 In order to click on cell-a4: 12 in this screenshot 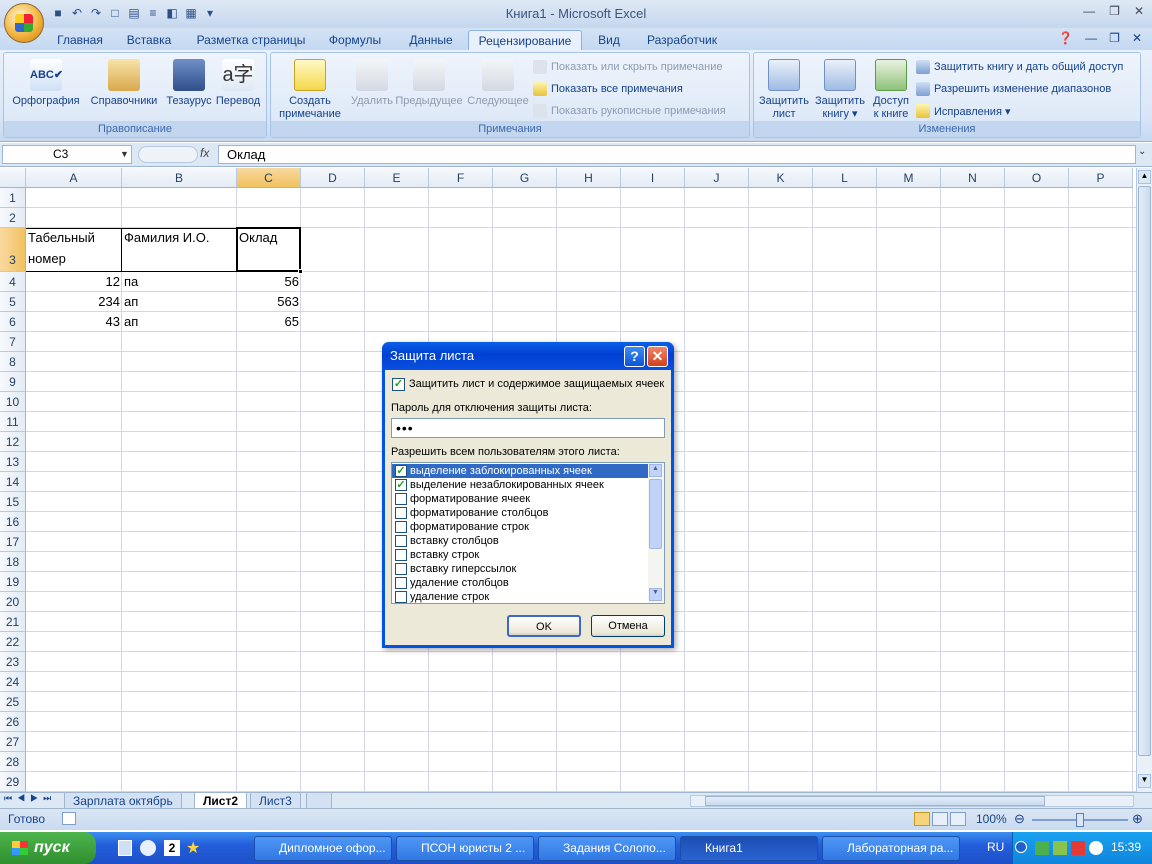, I will do `click(74, 281)`.